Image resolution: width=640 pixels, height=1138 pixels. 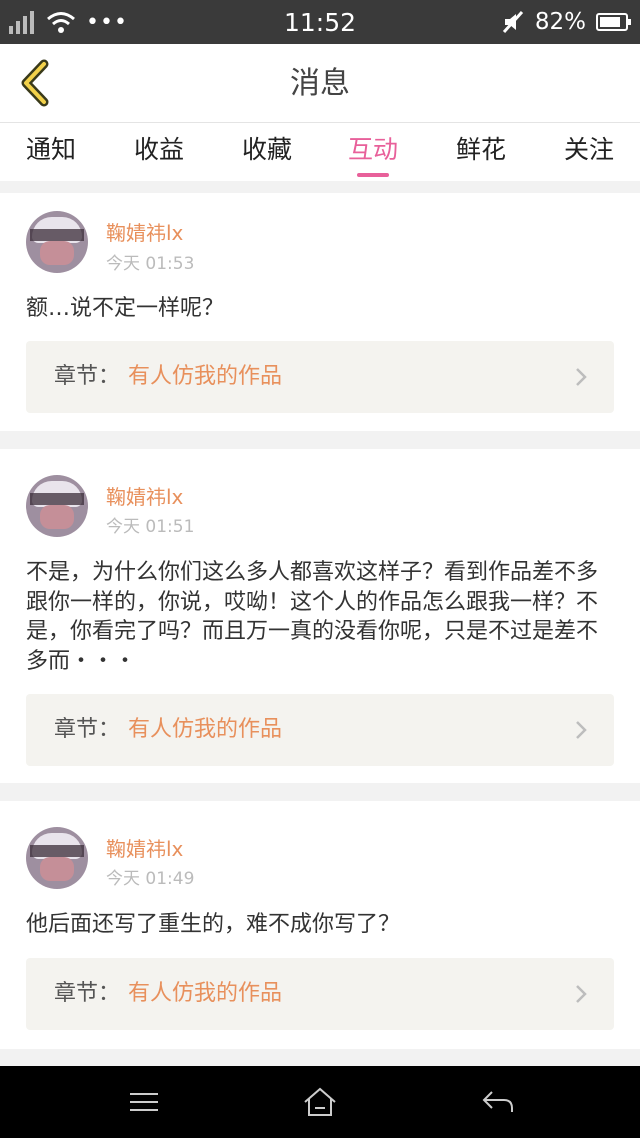 What do you see at coordinates (512, 22) in the screenshot?
I see `mute-icon` at bounding box center [512, 22].